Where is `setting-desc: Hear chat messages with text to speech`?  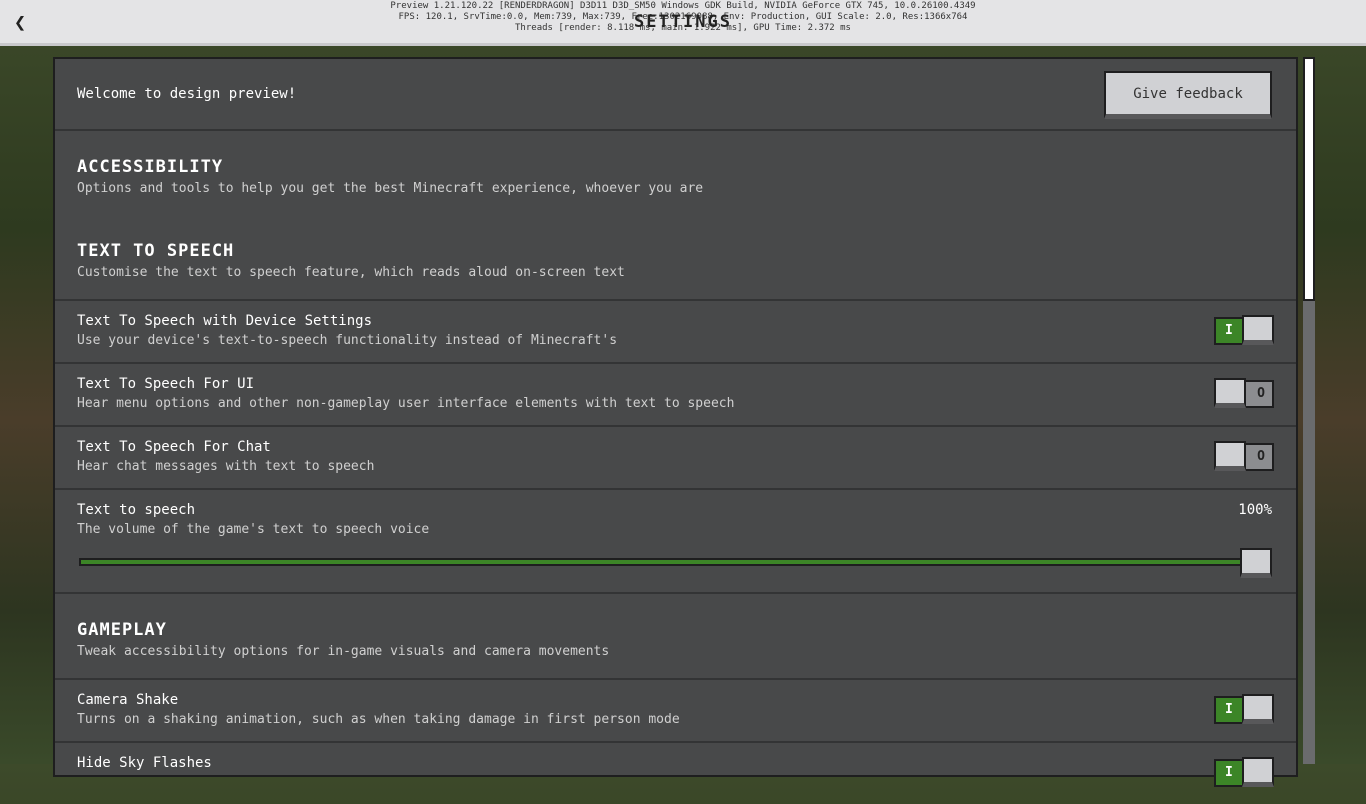
setting-desc: Hear chat messages with text to speech is located at coordinates (226, 466).